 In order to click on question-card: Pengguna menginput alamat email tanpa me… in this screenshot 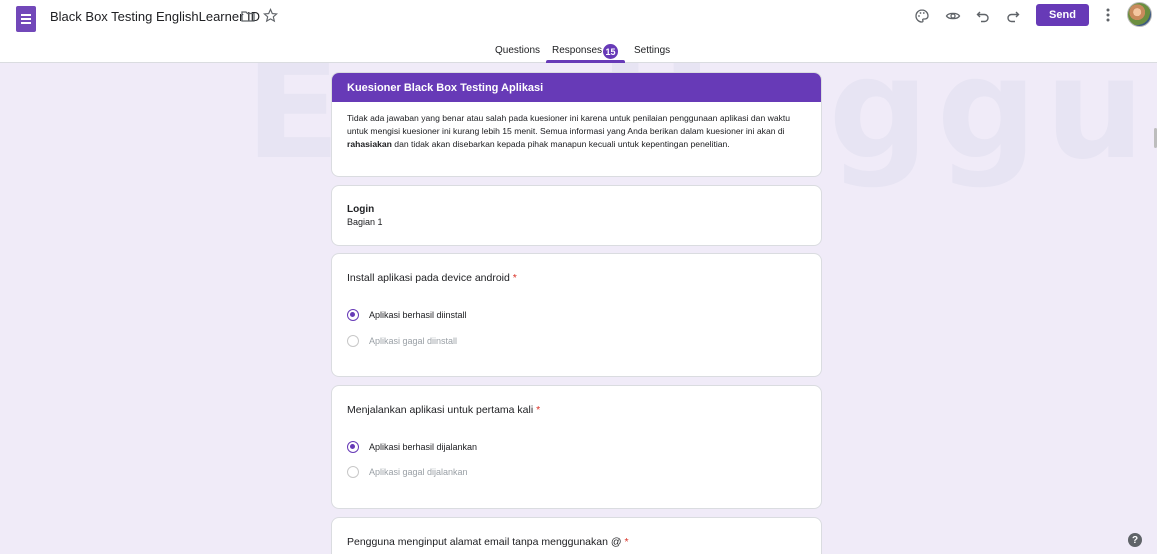, I will do `click(576, 535)`.